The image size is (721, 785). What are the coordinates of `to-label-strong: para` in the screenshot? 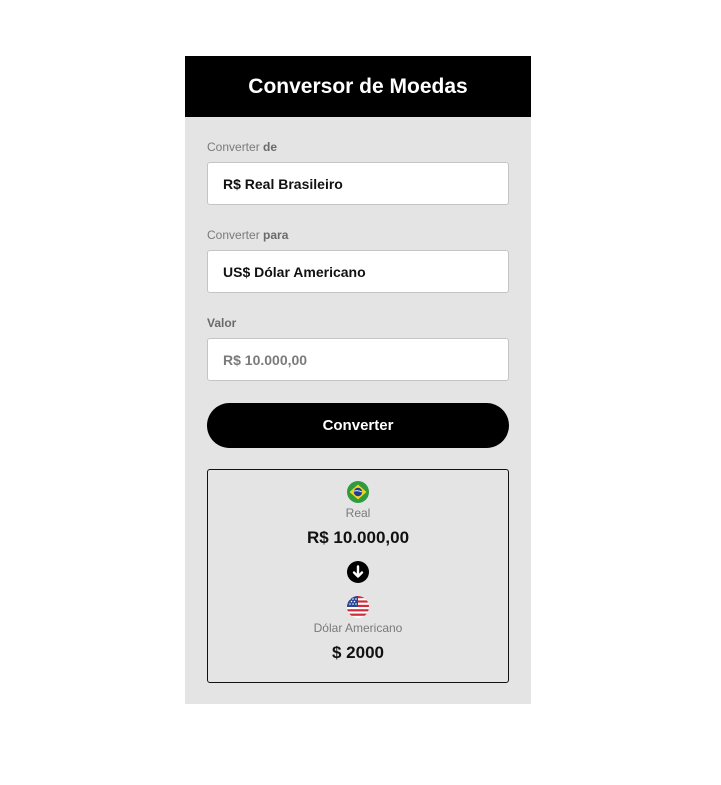 It's located at (276, 235).